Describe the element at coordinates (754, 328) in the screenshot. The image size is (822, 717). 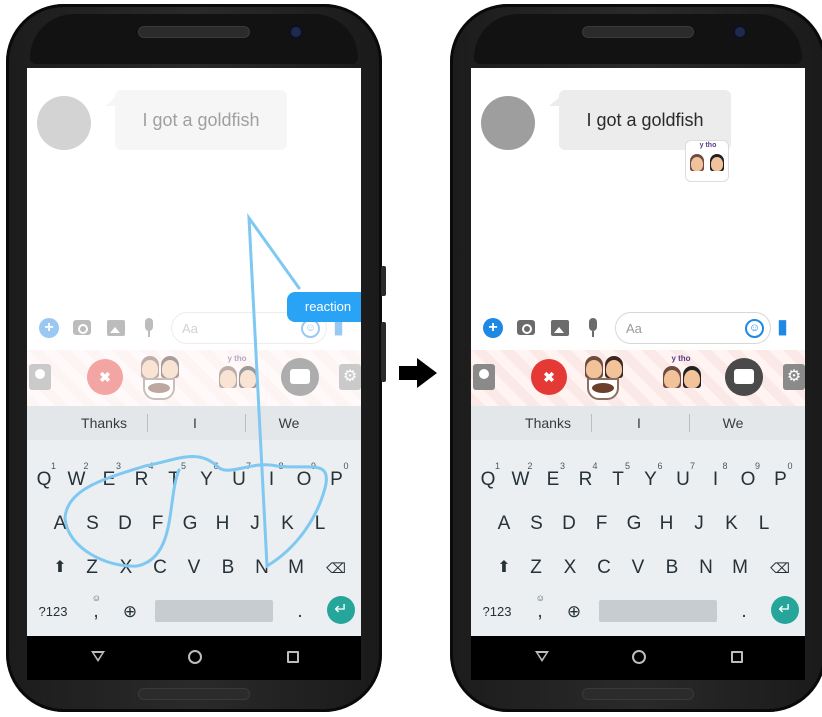
I see `emoji-icon: ☺` at that location.